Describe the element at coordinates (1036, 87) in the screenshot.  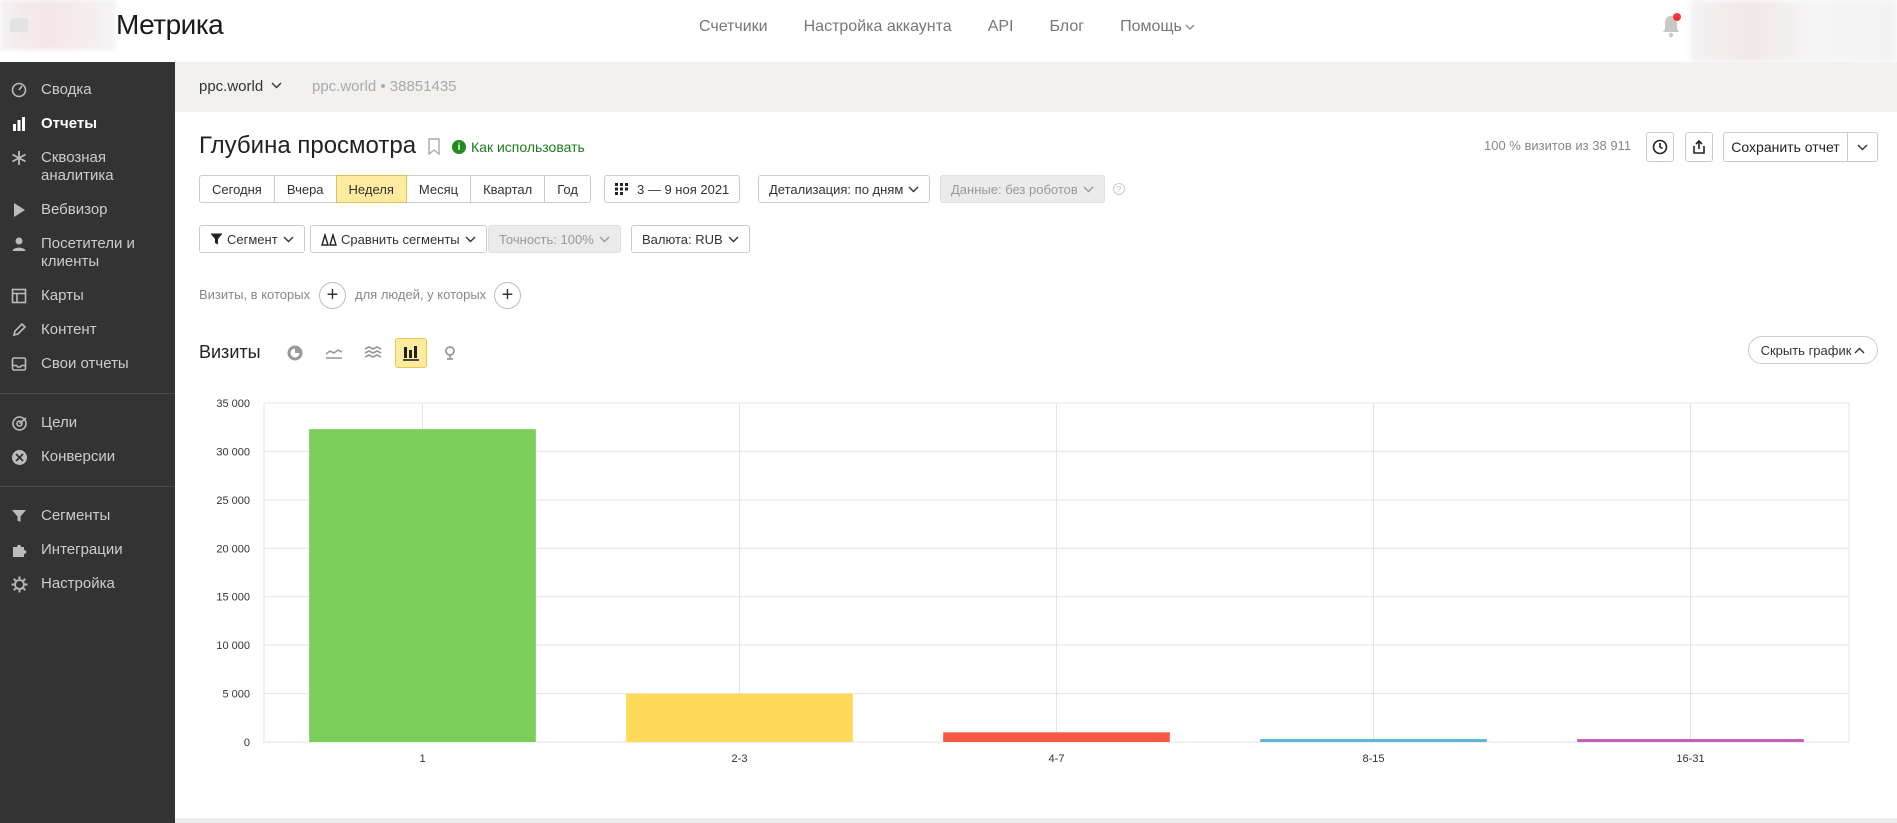
I see `counter-bar: ppc.world ppc.world • 38851435` at that location.